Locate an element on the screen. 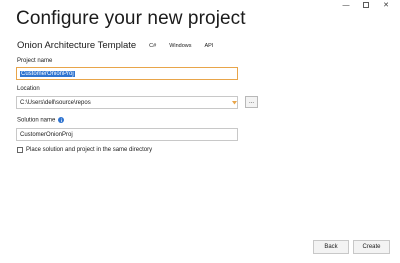 This screenshot has height=263, width=400. minimize-button: — is located at coordinates (346, 5).